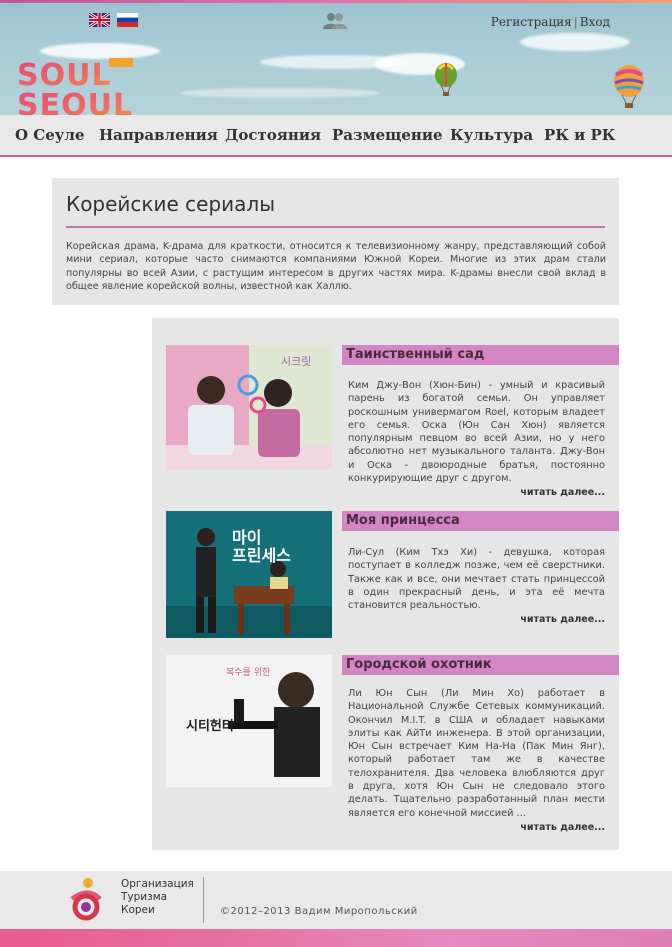 This screenshot has width=672, height=947. What do you see at coordinates (336, 938) in the screenshot?
I see `footer-gradient-bar` at bounding box center [336, 938].